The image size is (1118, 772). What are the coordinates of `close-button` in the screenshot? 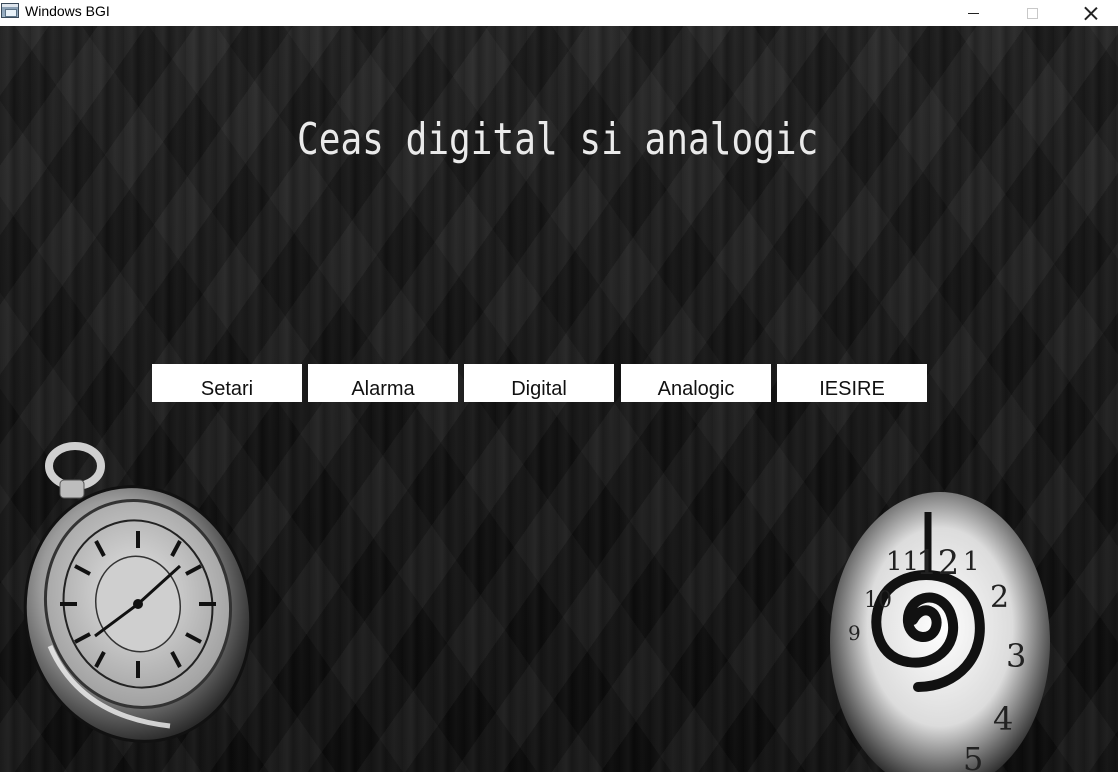 It's located at (1091, 13).